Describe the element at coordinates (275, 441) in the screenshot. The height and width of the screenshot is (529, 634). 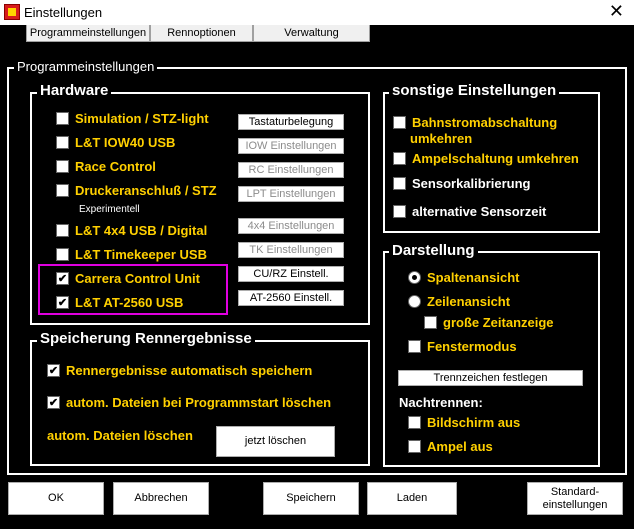
I see `jetzt-loeschen-button: jetzt löschen` at that location.